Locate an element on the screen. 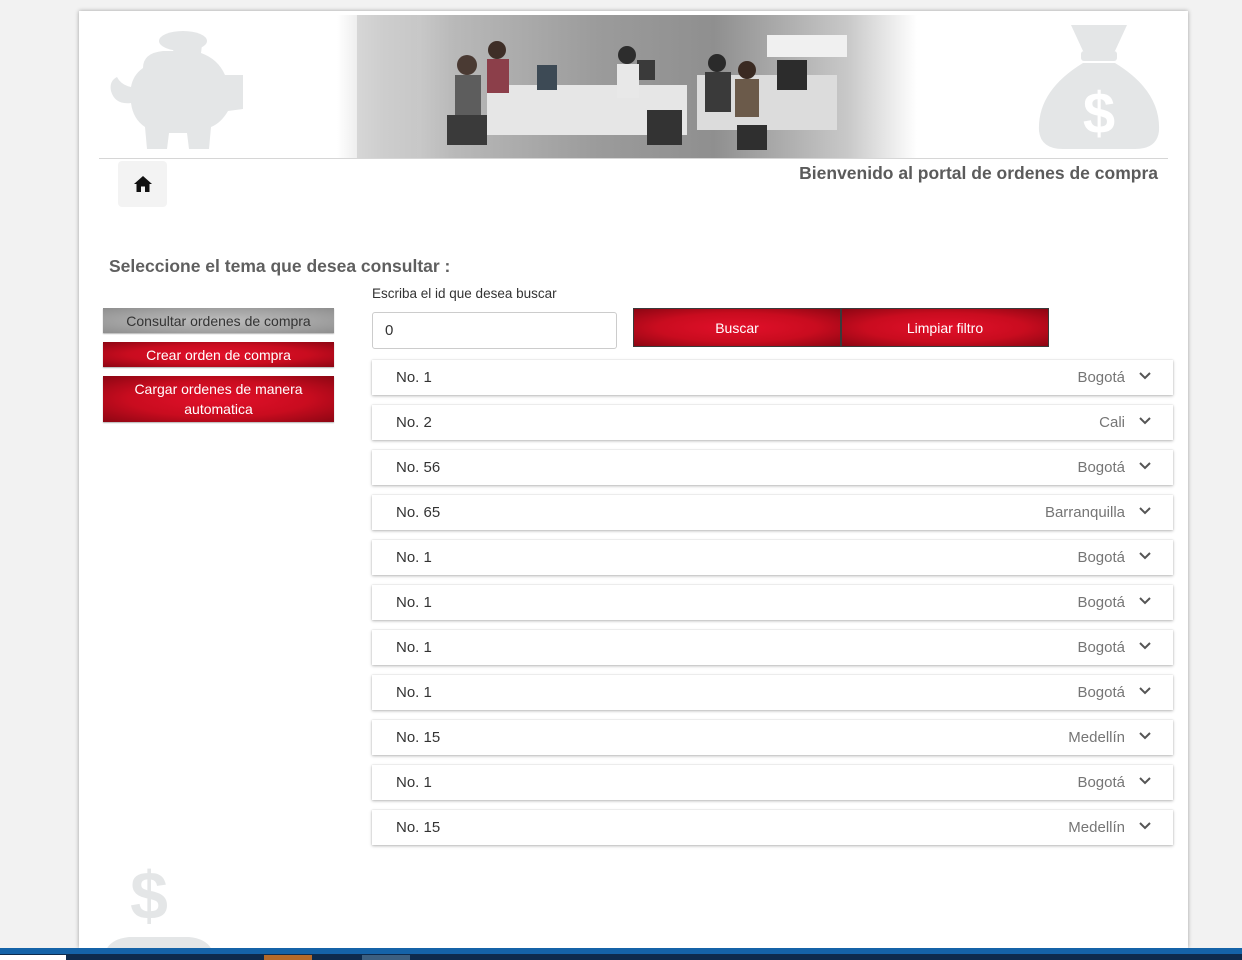 This screenshot has height=960, width=1242. search-label: Escriba el id que desea buscar is located at coordinates (464, 293).